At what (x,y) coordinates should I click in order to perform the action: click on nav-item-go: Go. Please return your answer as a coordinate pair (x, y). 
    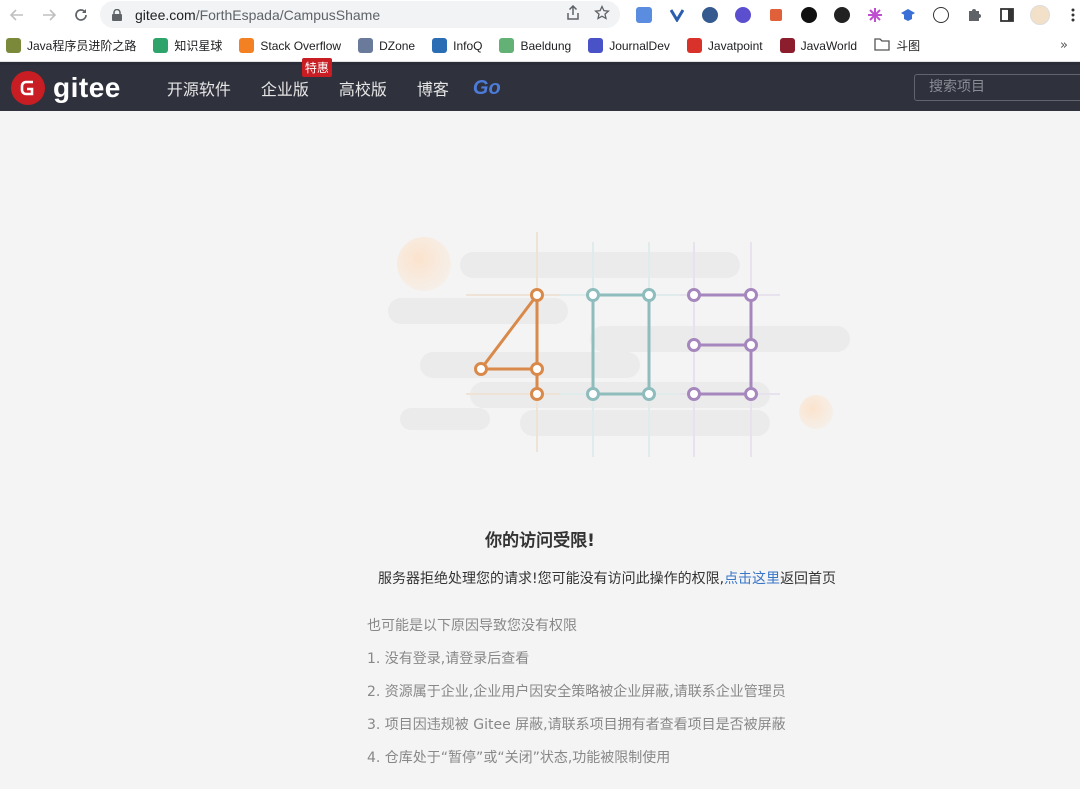
    Looking at the image, I should click on (487, 88).